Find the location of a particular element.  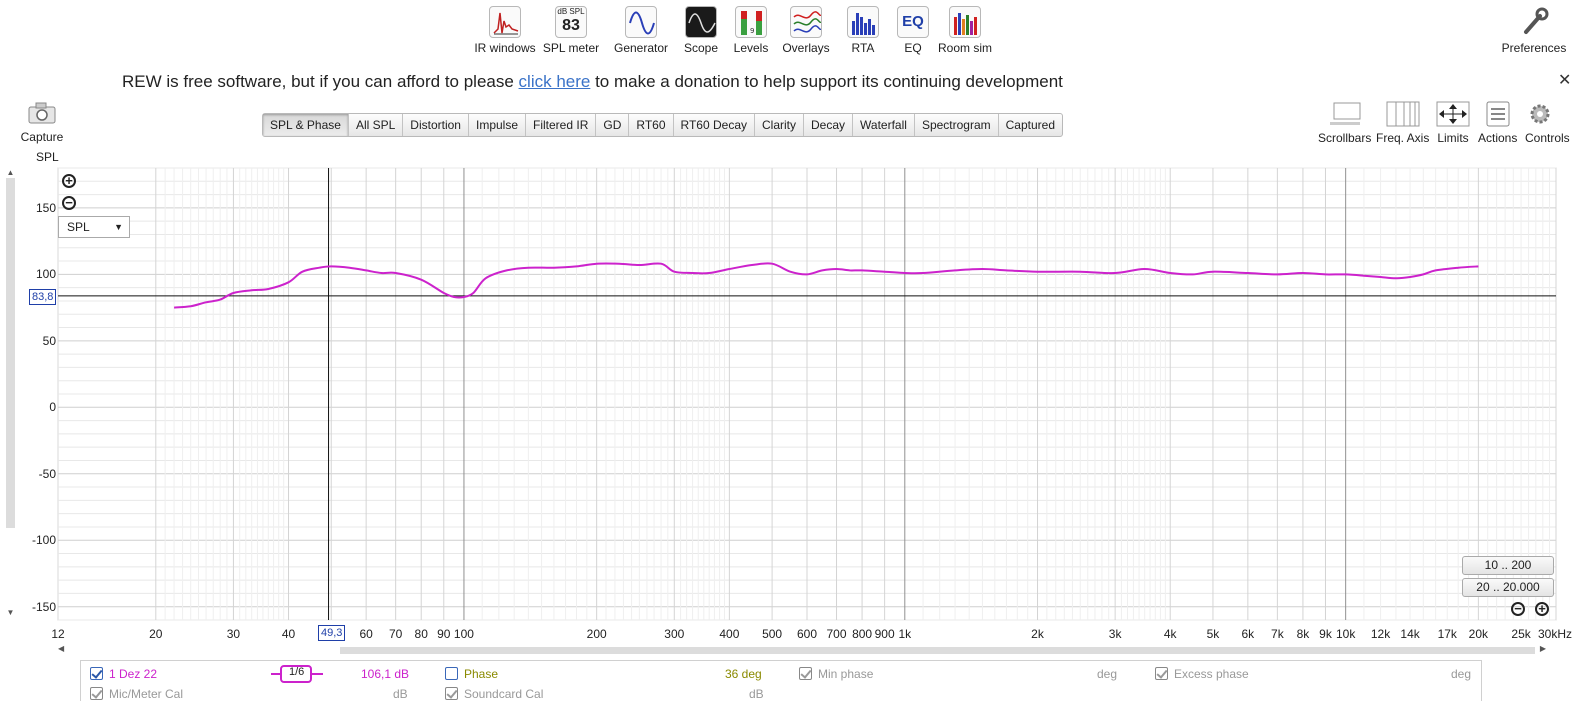

room-sim-button: Room sim is located at coordinates (965, 30).